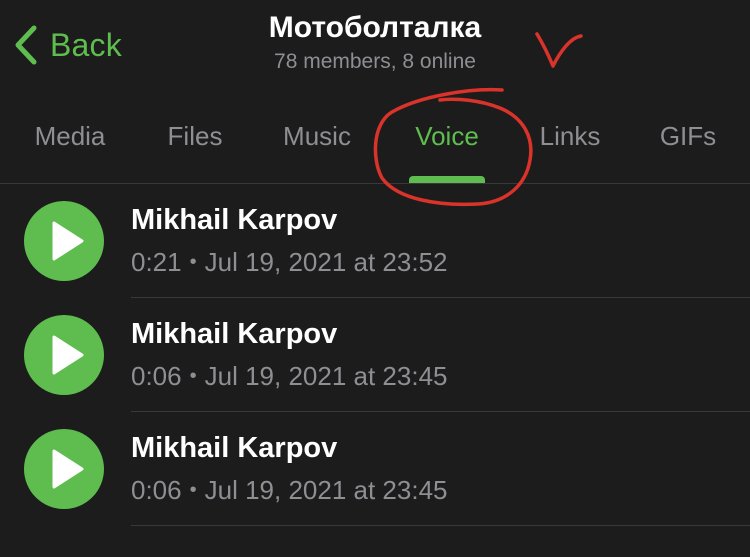 The height and width of the screenshot is (557, 750). Describe the element at coordinates (375, 27) in the screenshot. I see `chat-title: Мотоболталка` at that location.